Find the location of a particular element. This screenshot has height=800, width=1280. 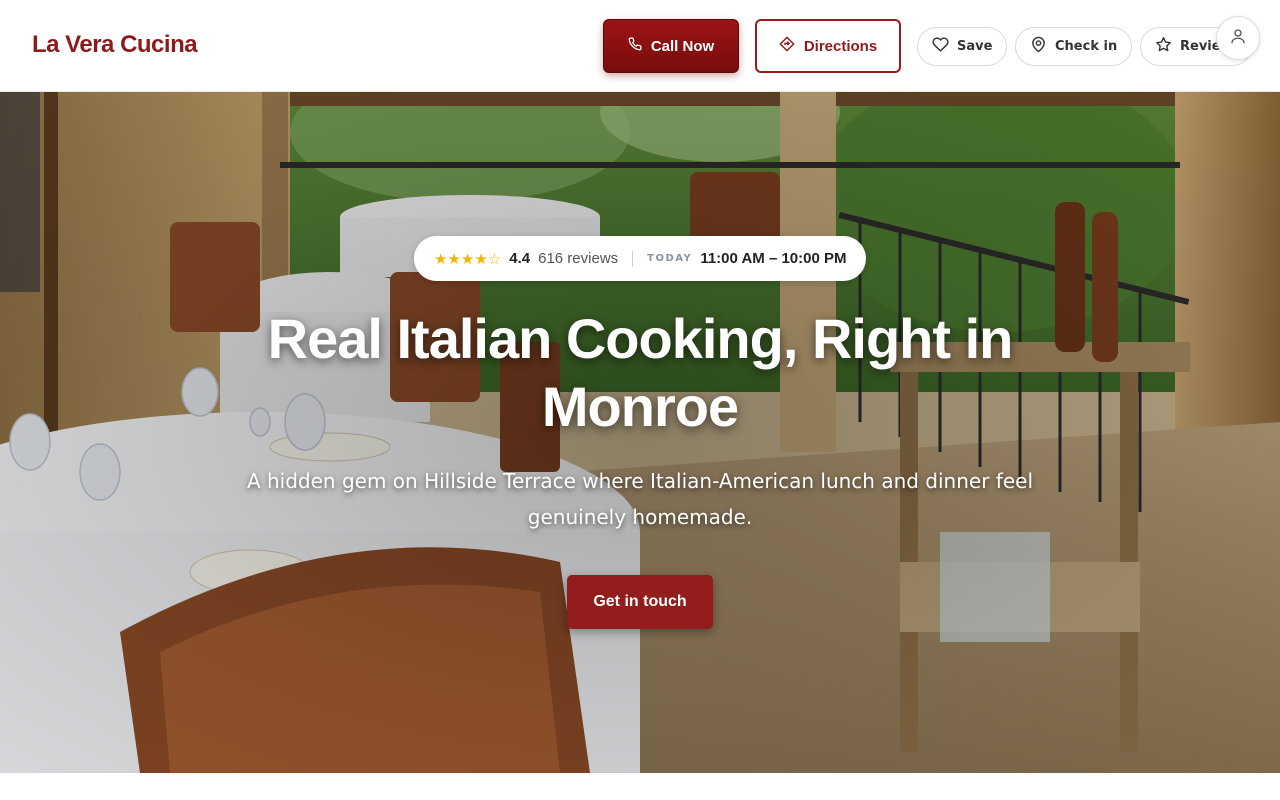

directions-label: Directions is located at coordinates (840, 46).